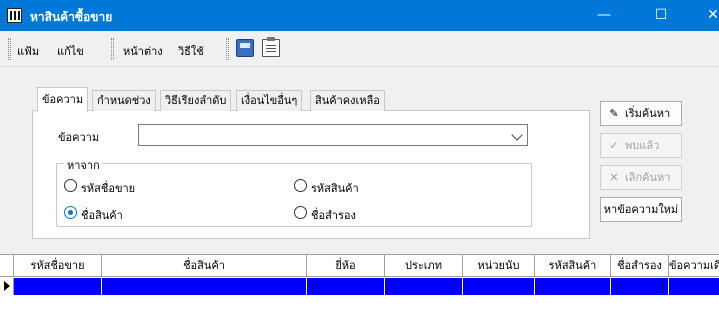 The image size is (719, 313). Describe the element at coordinates (359, 49) in the screenshot. I see `menu-bar: แฟ้ม แก้ไข หน้าต่าง วิธีใช้` at that location.